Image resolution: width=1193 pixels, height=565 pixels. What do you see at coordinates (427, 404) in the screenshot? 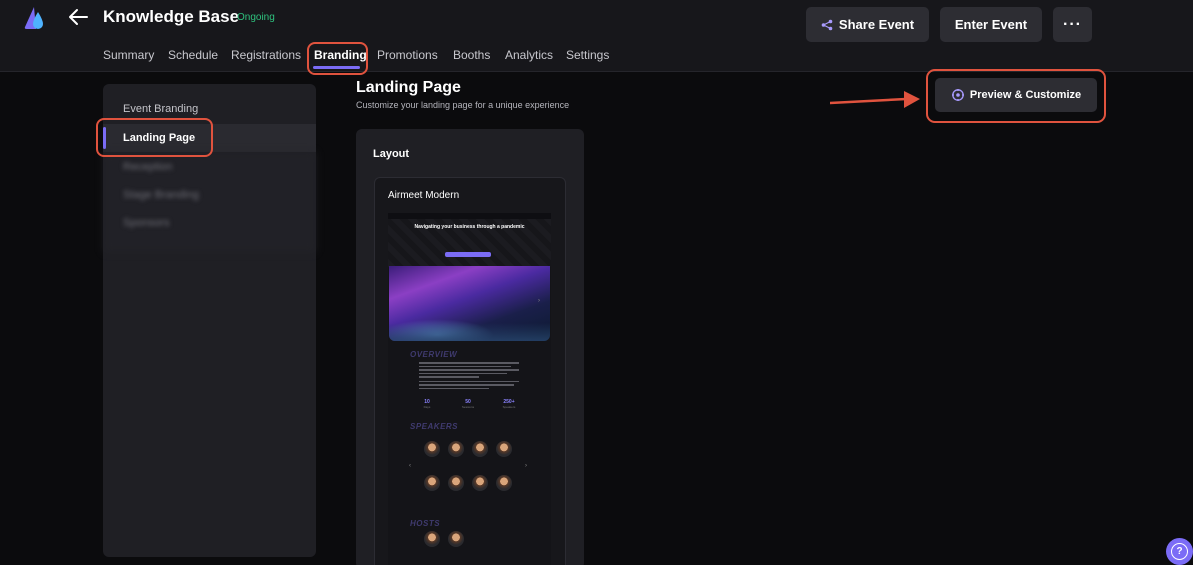
I see `mini-stat-days: 10 Days` at bounding box center [427, 404].